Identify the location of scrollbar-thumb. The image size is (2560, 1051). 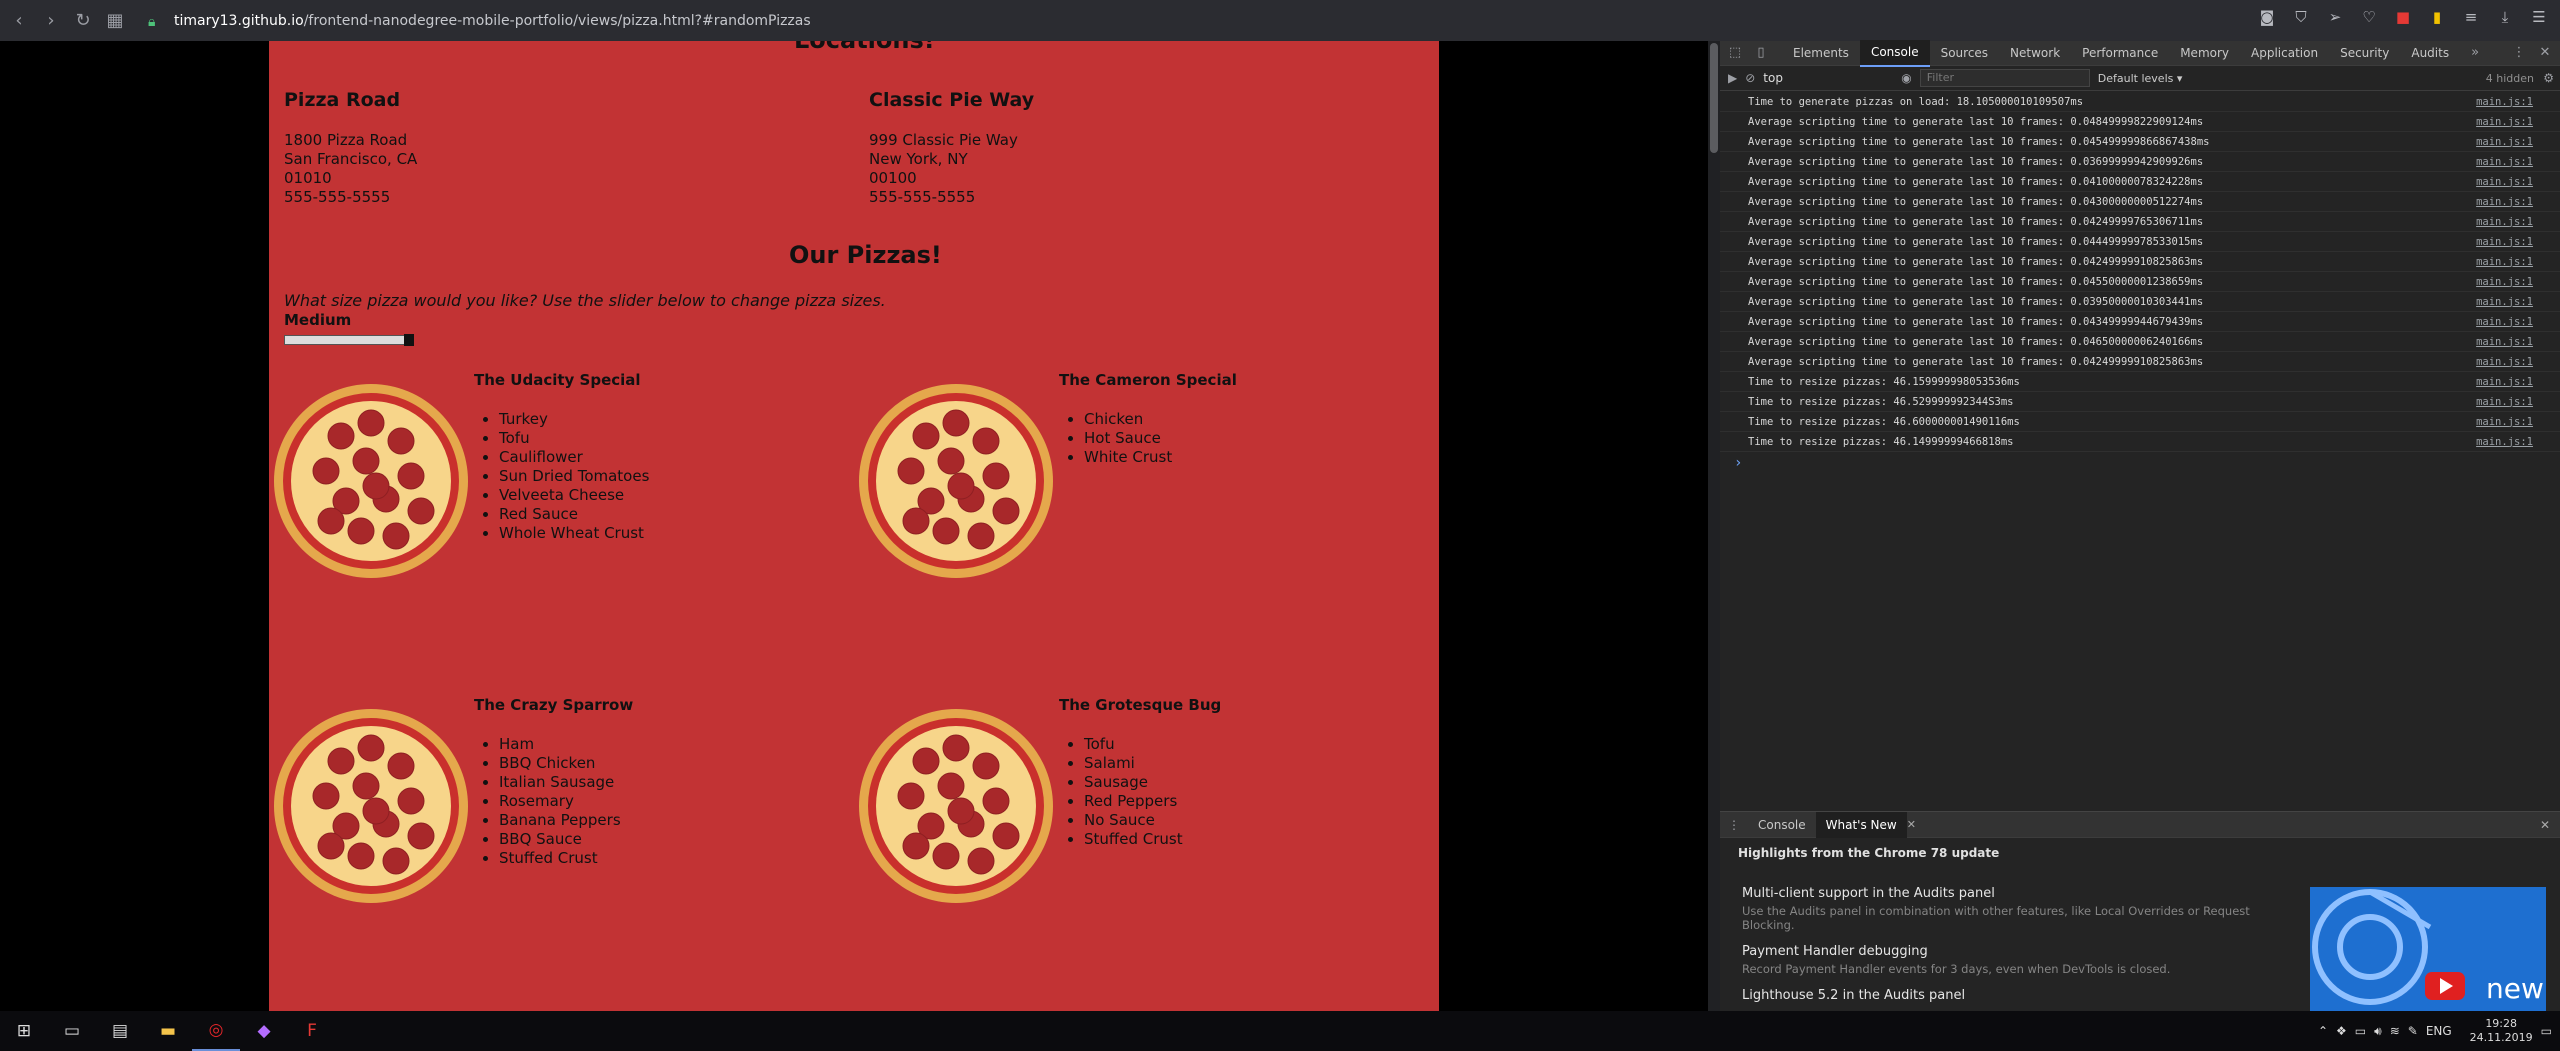
(1714, 98).